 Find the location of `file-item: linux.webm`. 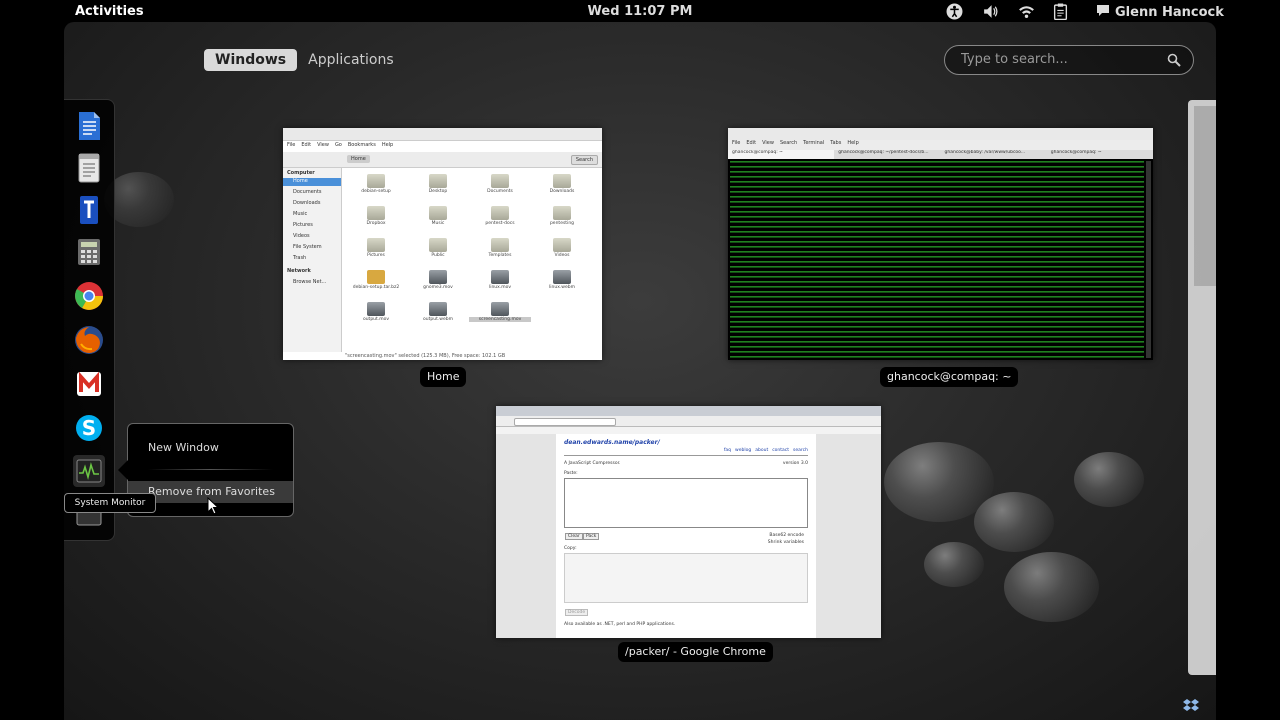

file-item: linux.webm is located at coordinates (562, 284).